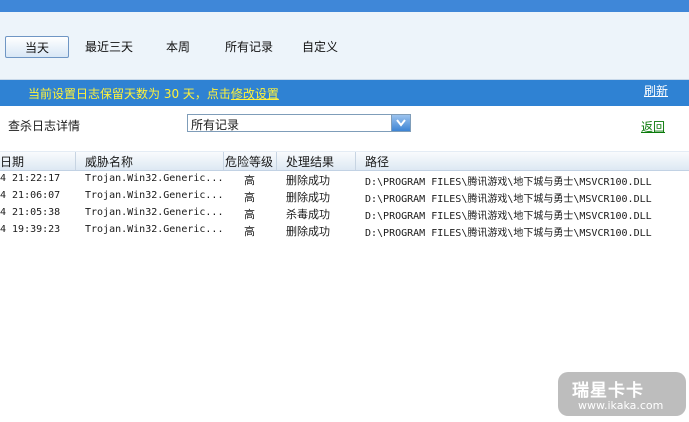 The image size is (689, 422). What do you see at coordinates (30, 178) in the screenshot?
I see `cell-date: 4 21:22:17` at bounding box center [30, 178].